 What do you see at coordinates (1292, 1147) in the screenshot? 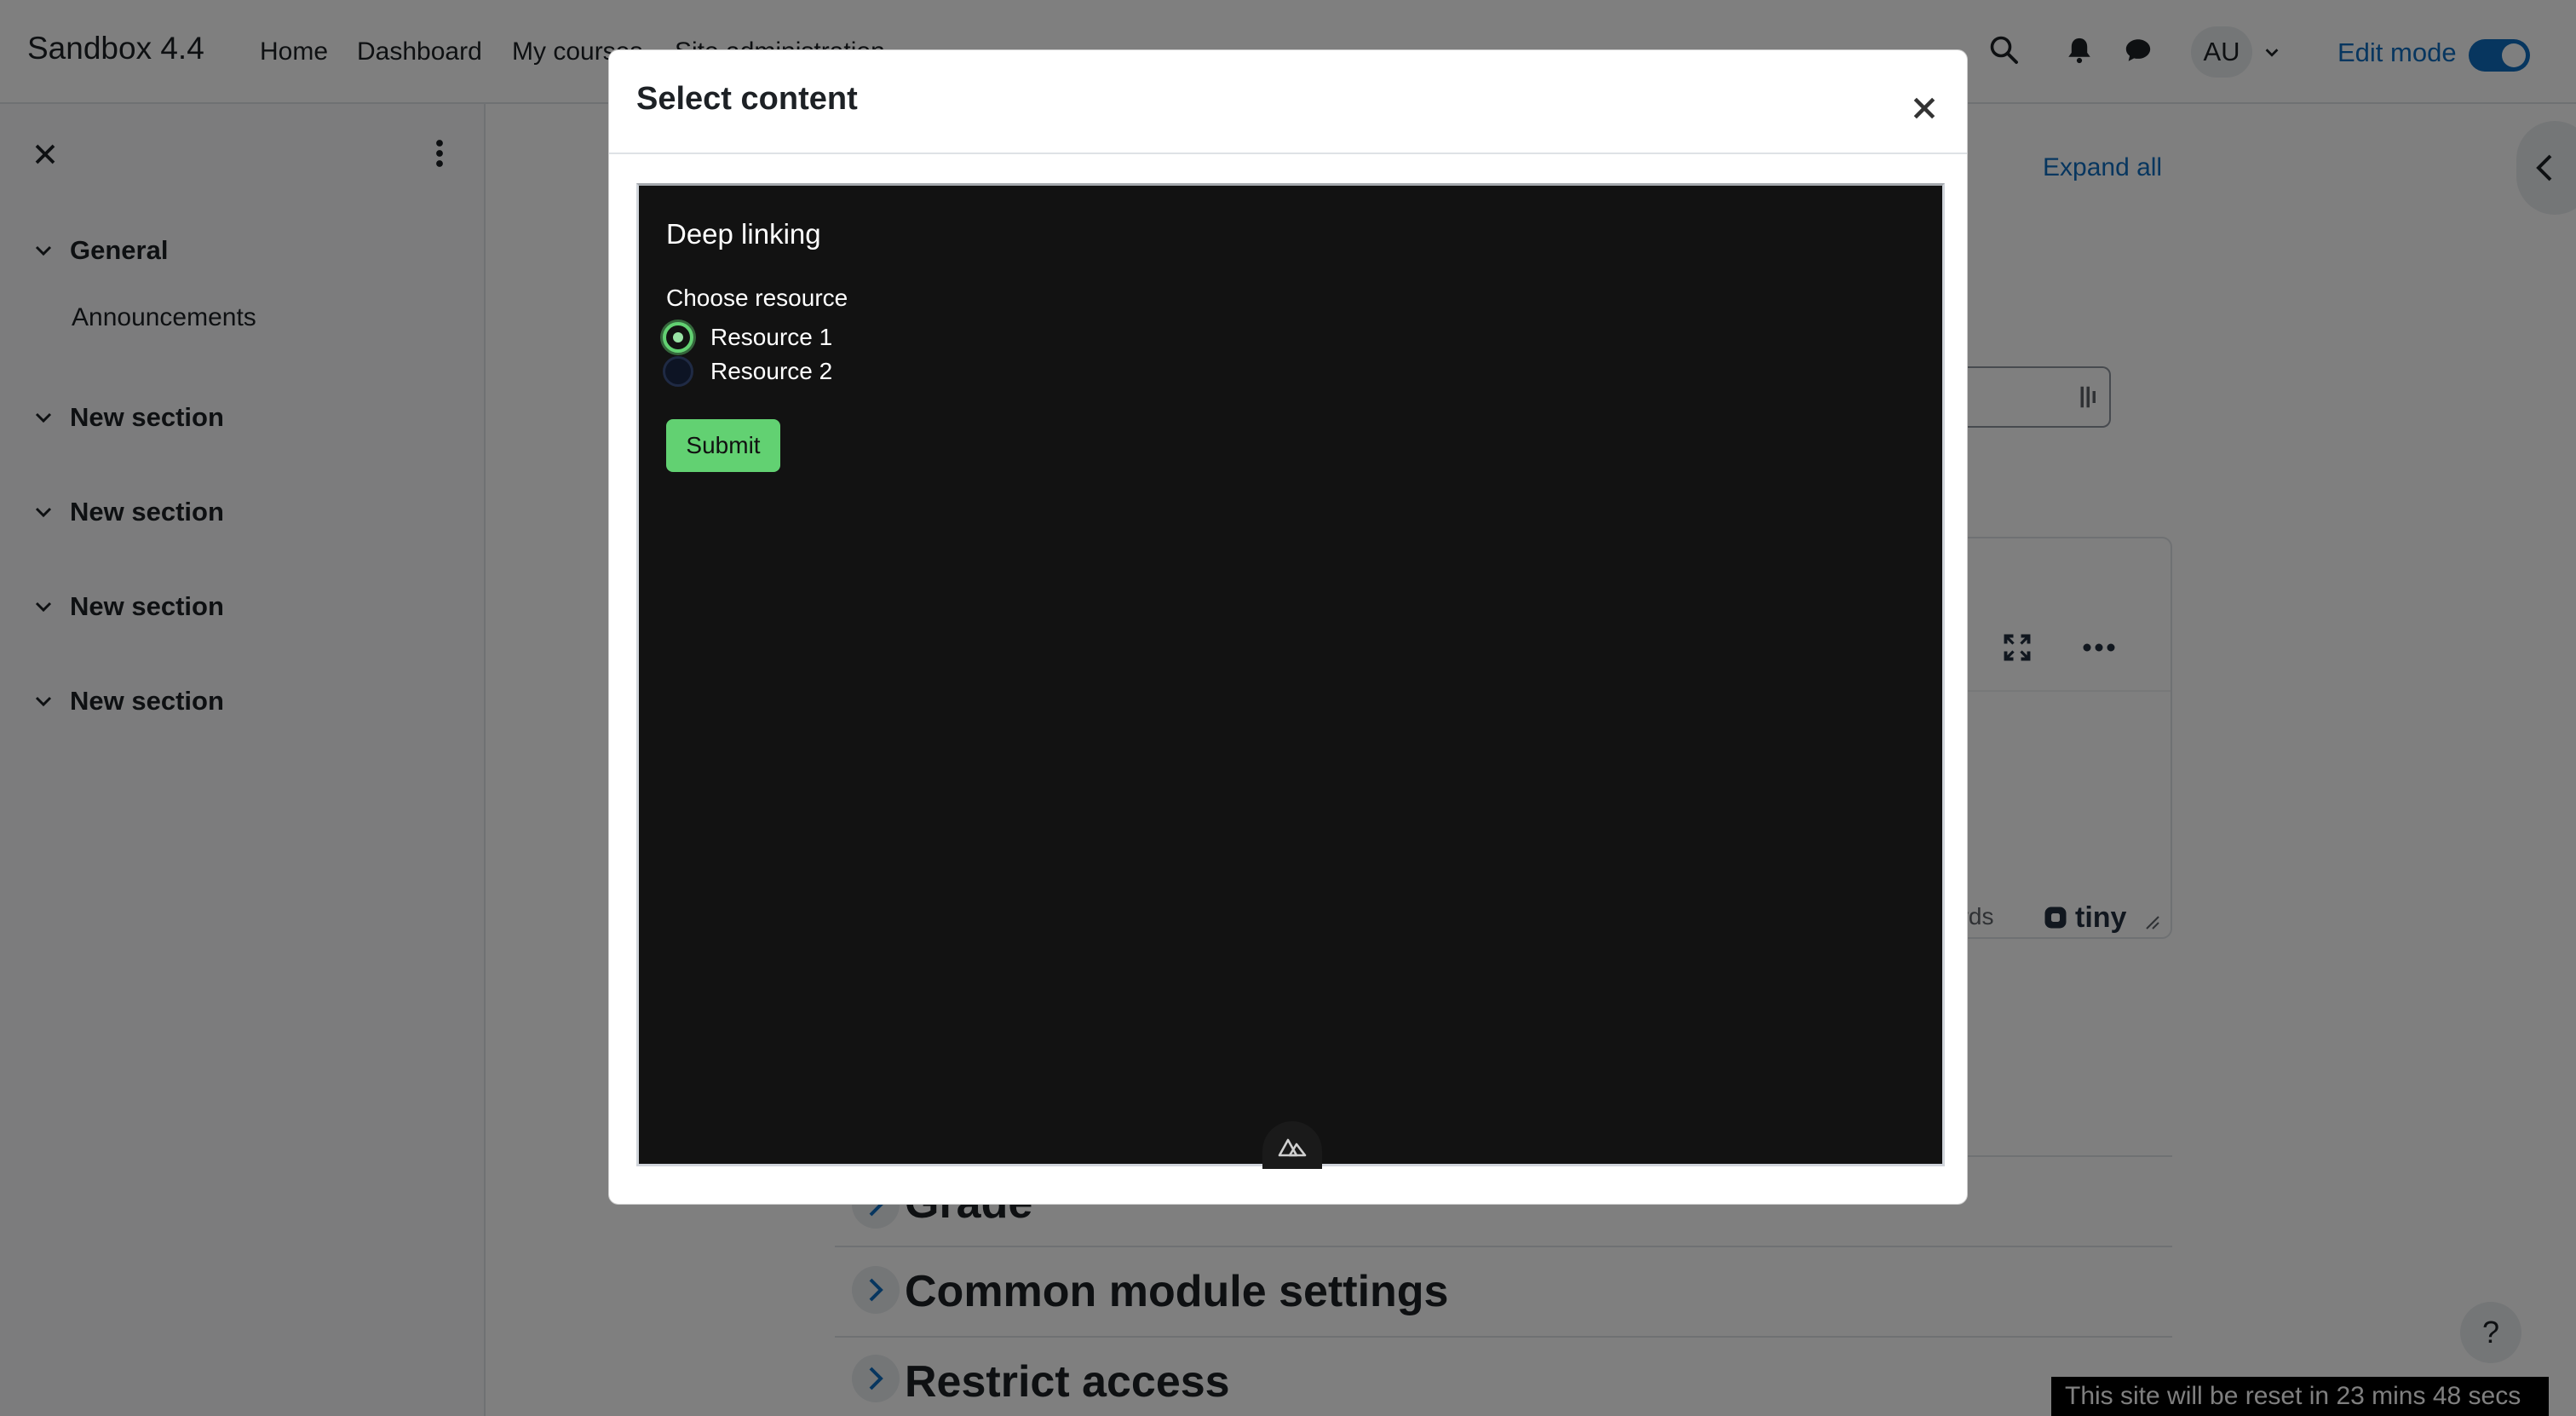
I see `nuxt-logo-icon` at bounding box center [1292, 1147].